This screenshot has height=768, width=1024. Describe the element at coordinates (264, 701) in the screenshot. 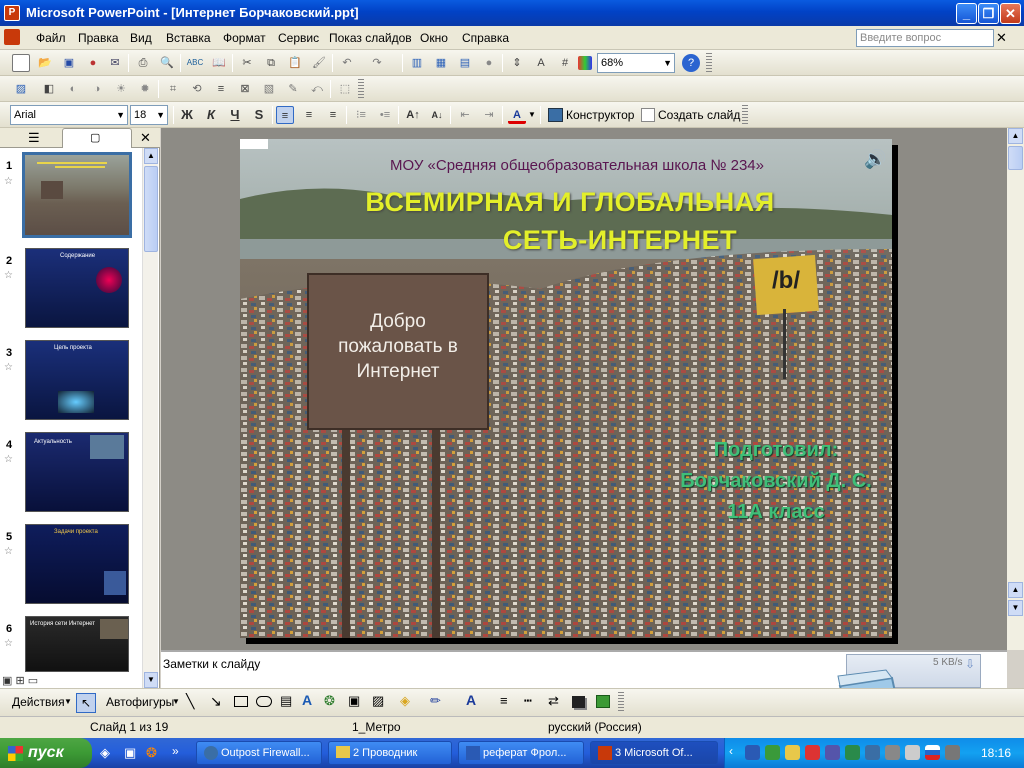

I see `oval-icon` at that location.